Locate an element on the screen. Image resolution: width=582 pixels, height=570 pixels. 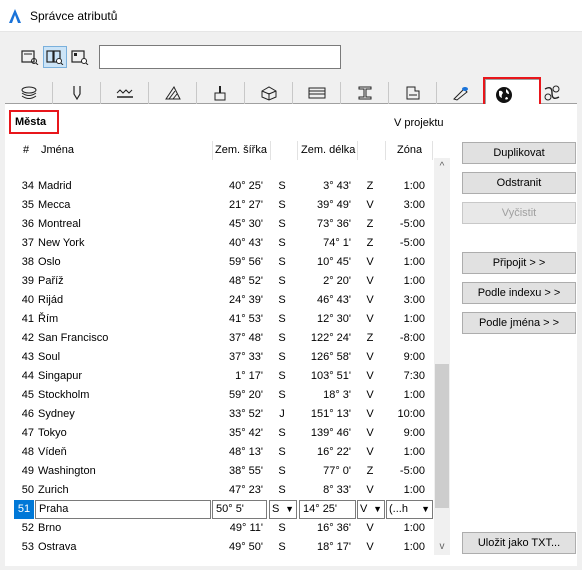
latitude: 21° 27' is located at coordinates (245, 205).